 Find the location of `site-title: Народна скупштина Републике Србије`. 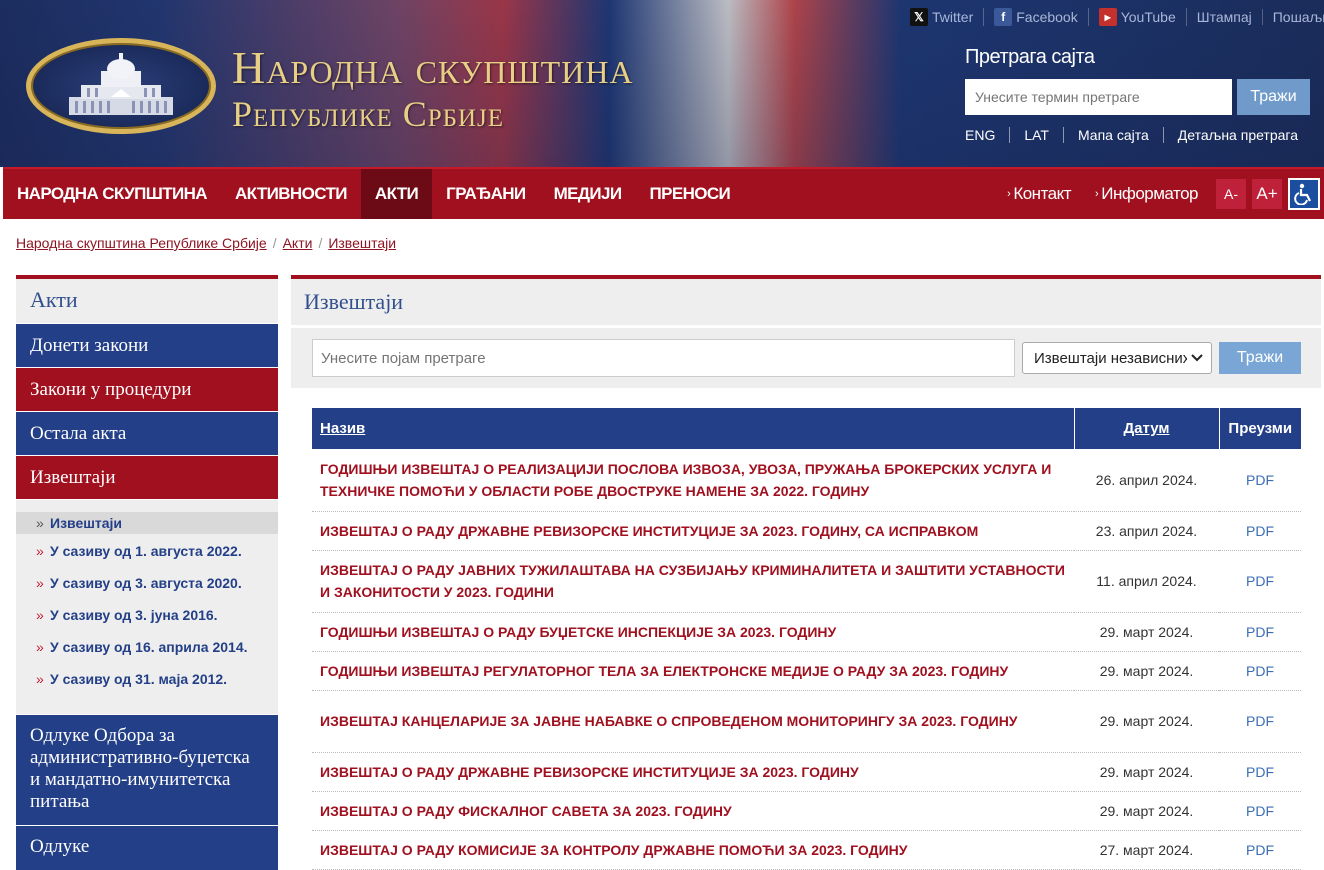

site-title: Народна скупштина Републике Србије is located at coordinates (433, 88).